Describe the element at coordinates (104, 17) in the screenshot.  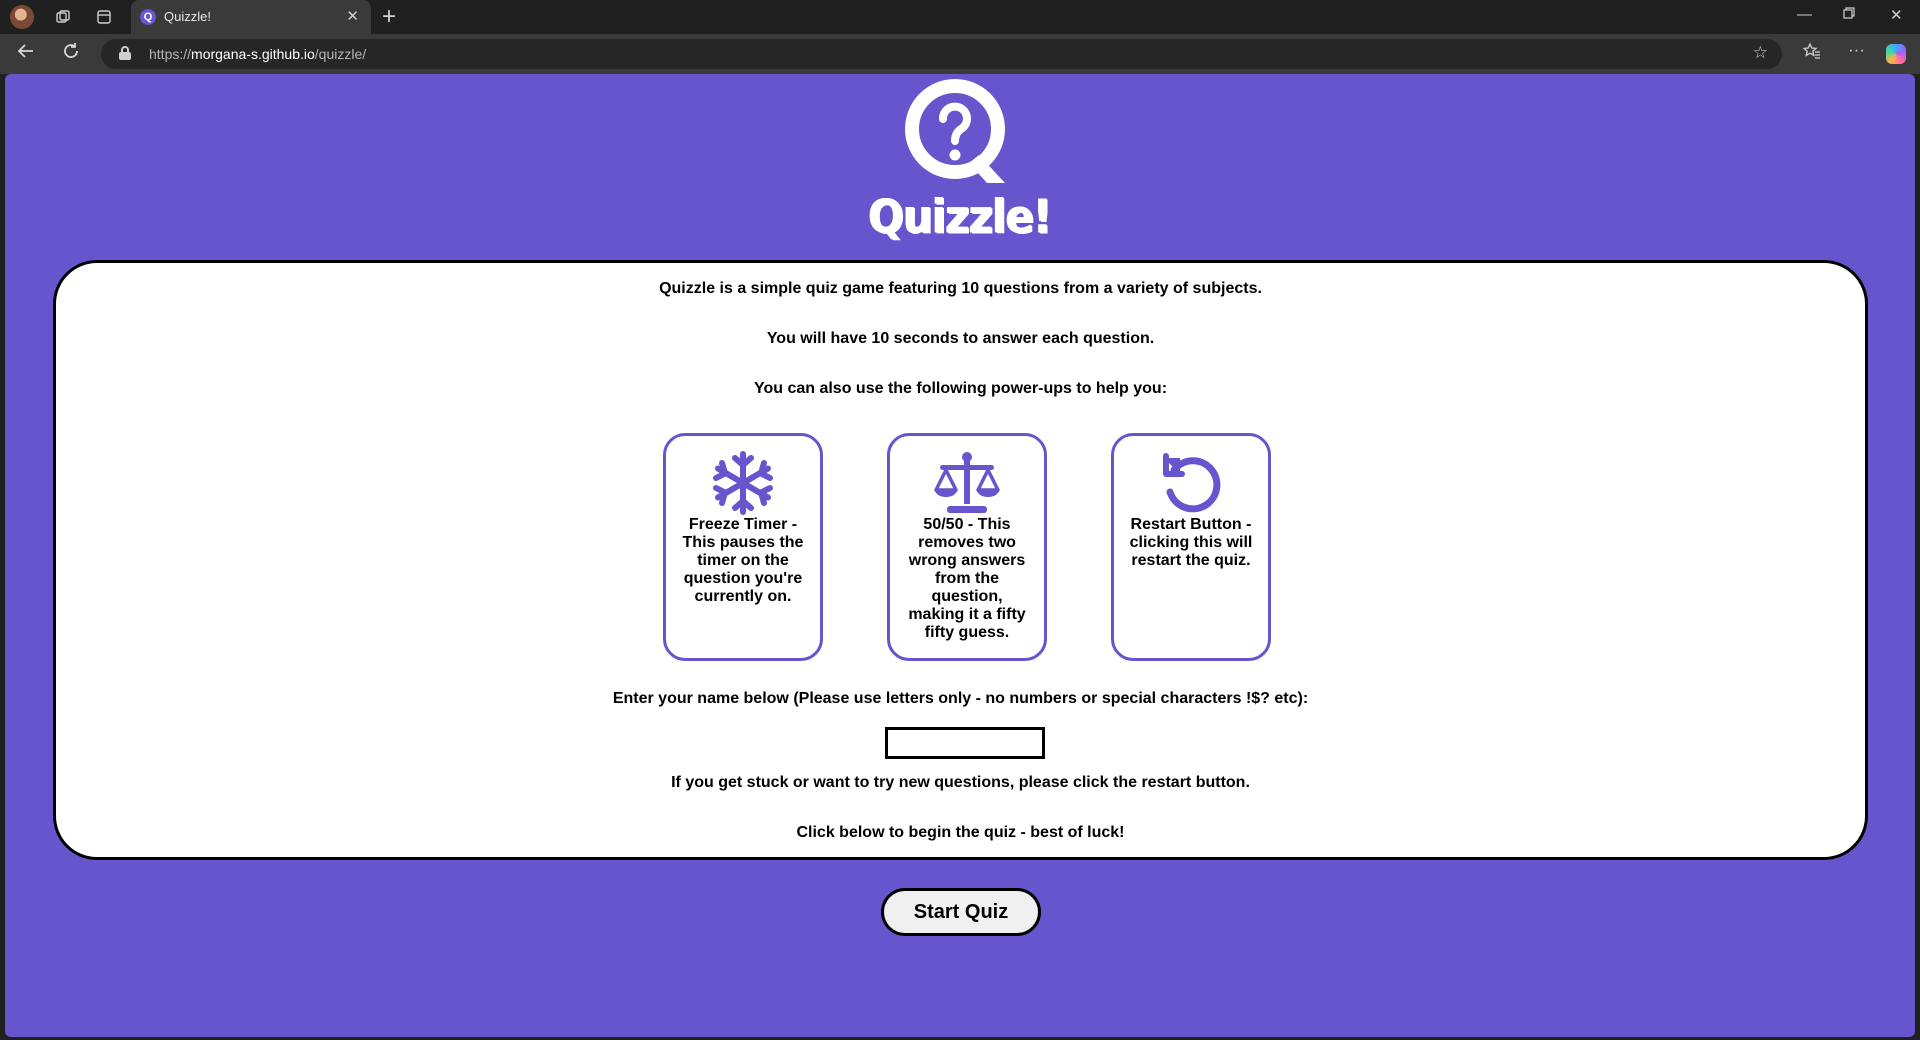
I see `tab-actions-icon` at that location.